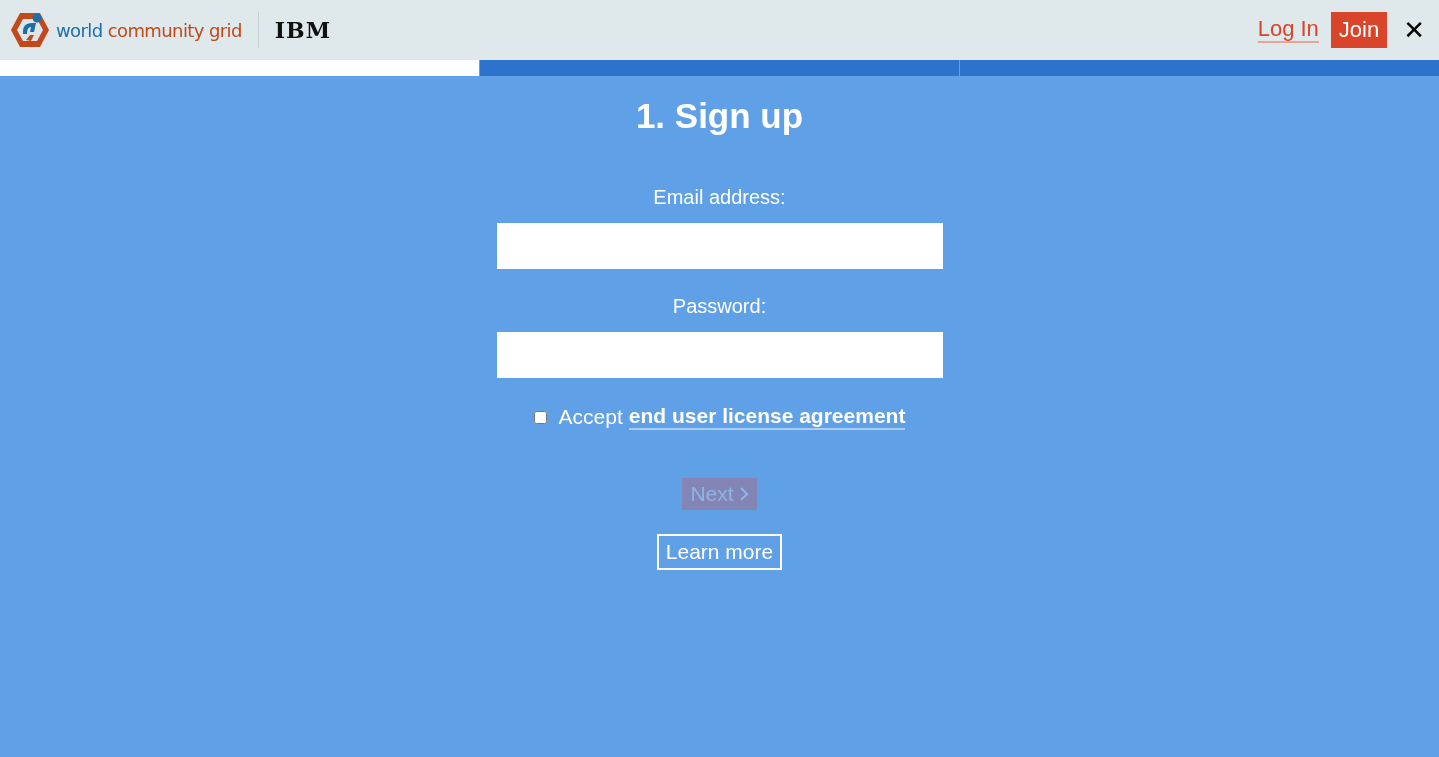 The width and height of the screenshot is (1439, 757). I want to click on password-label: Password:, so click(719, 306).